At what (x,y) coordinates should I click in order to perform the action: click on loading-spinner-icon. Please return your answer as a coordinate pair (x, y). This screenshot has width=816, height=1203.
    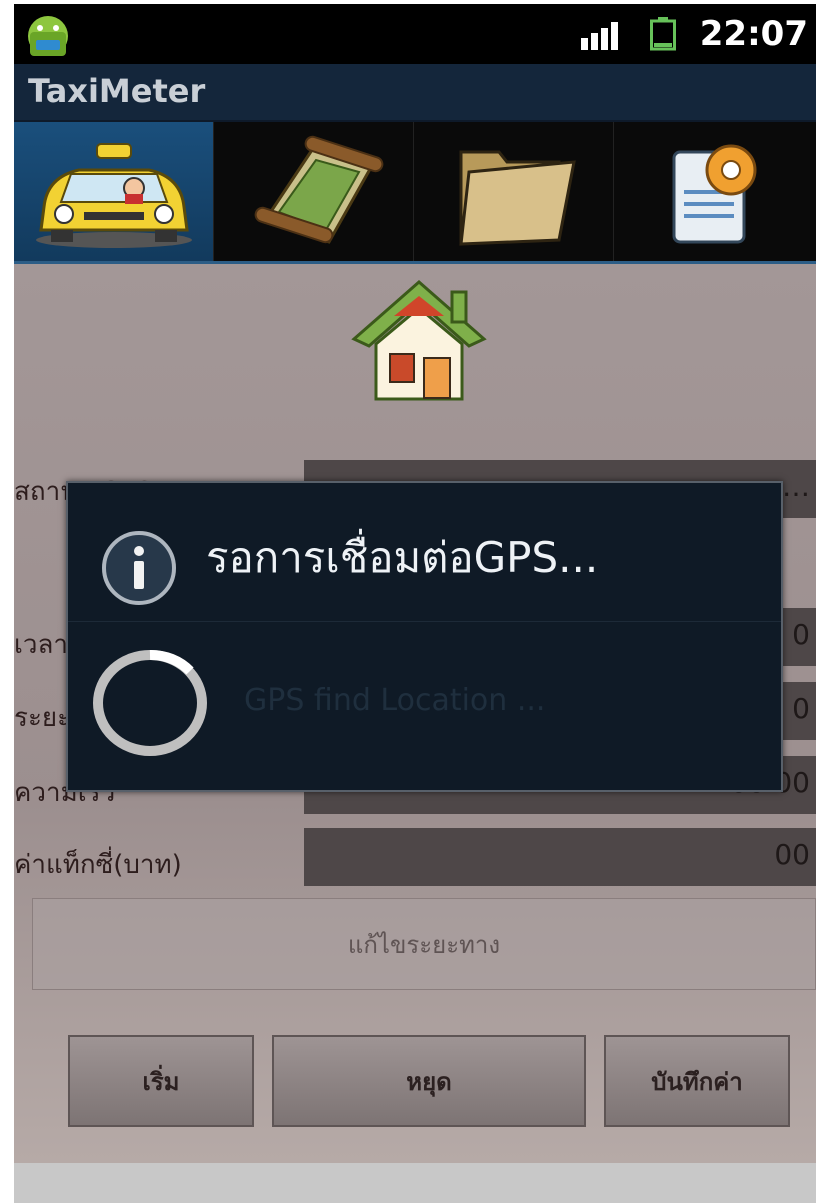
    Looking at the image, I should click on (150, 703).